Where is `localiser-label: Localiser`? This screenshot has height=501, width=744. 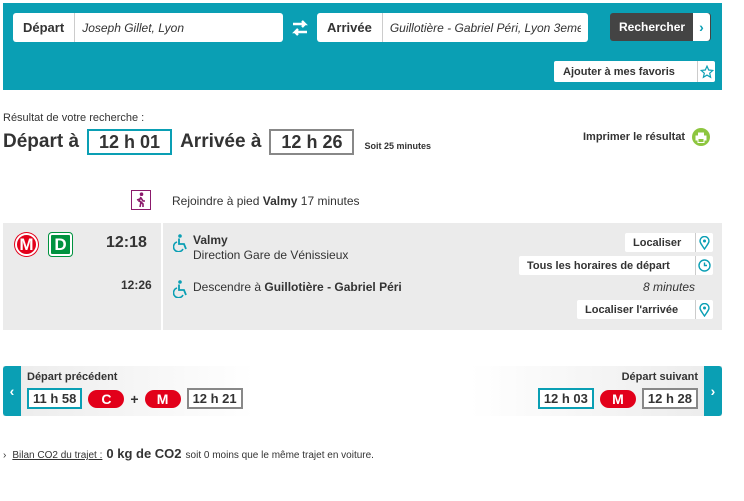 localiser-label: Localiser is located at coordinates (657, 242).